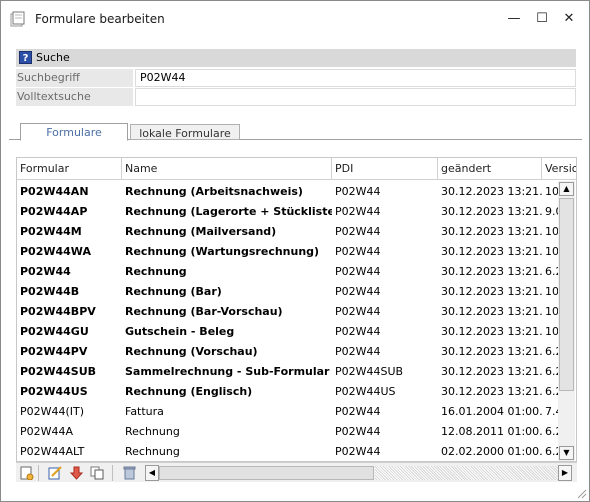 Image resolution: width=590 pixels, height=502 pixels. What do you see at coordinates (54, 331) in the screenshot?
I see `table-cell-formular: P02W44GU` at bounding box center [54, 331].